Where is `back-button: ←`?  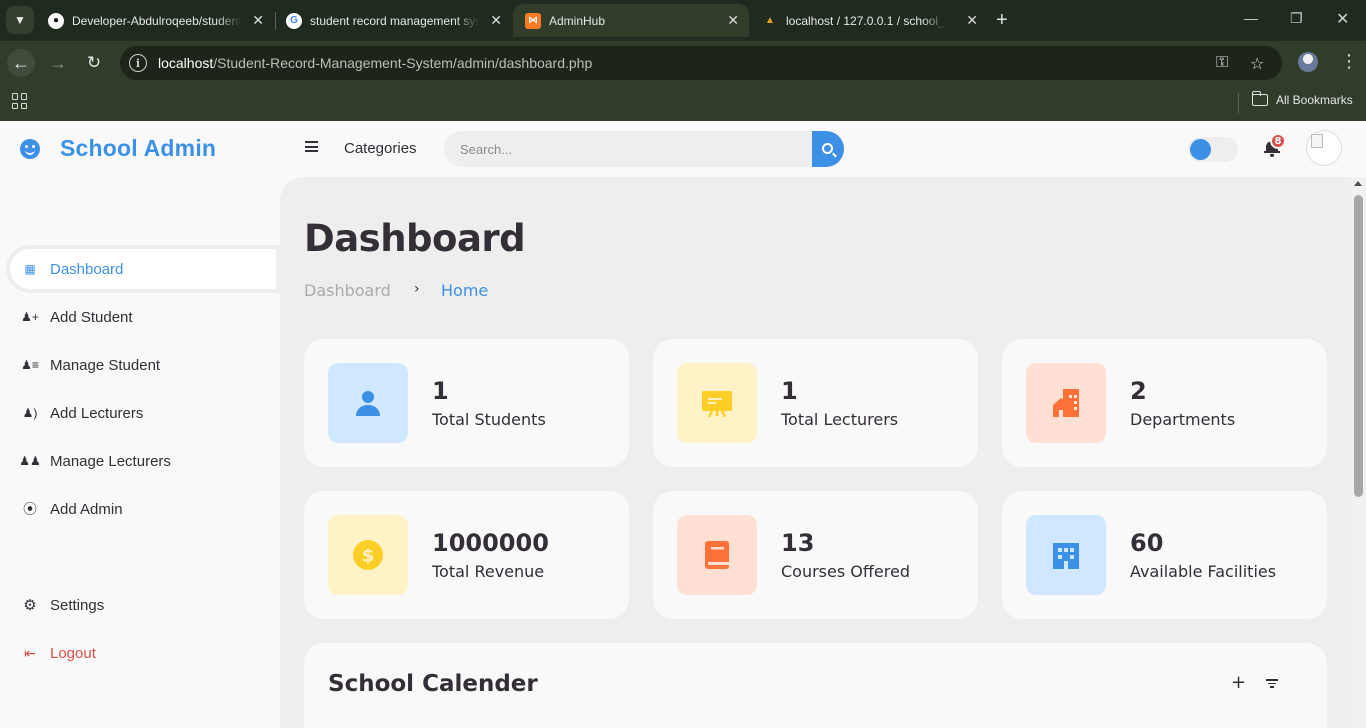
back-button: ← is located at coordinates (21, 63).